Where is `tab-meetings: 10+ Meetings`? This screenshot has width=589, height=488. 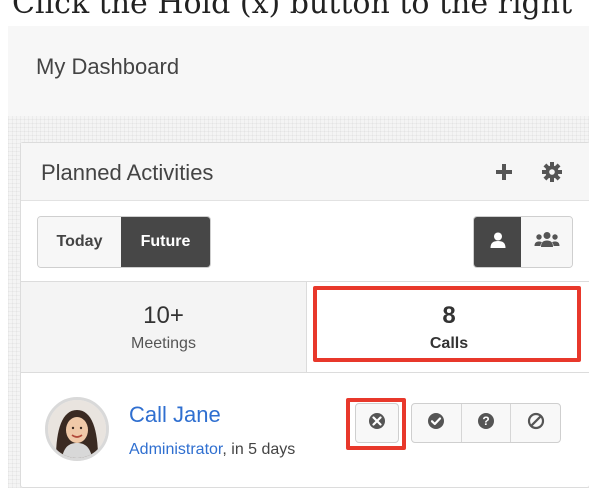
tab-meetings: 10+ Meetings is located at coordinates (164, 327).